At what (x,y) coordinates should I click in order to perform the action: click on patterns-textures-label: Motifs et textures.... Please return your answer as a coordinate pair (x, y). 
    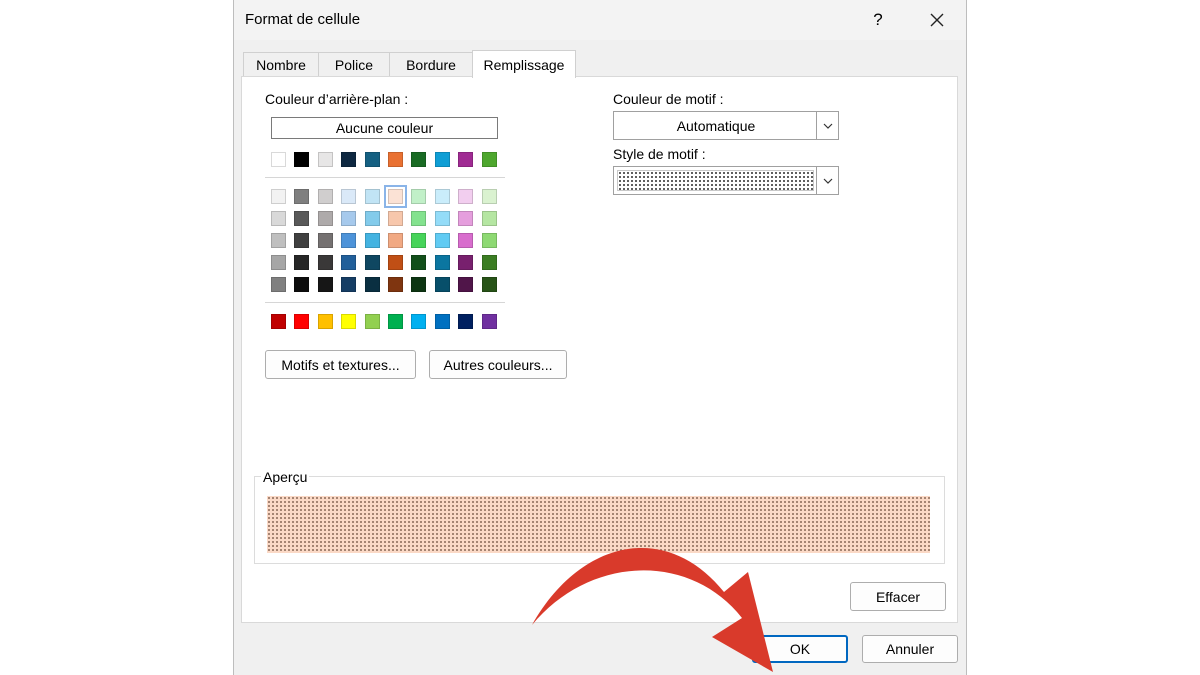
    Looking at the image, I should click on (340, 364).